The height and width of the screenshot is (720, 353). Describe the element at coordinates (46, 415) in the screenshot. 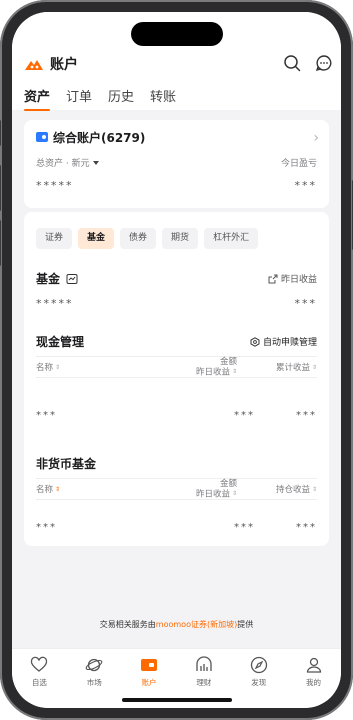

I see `cash-row-name: ***` at that location.